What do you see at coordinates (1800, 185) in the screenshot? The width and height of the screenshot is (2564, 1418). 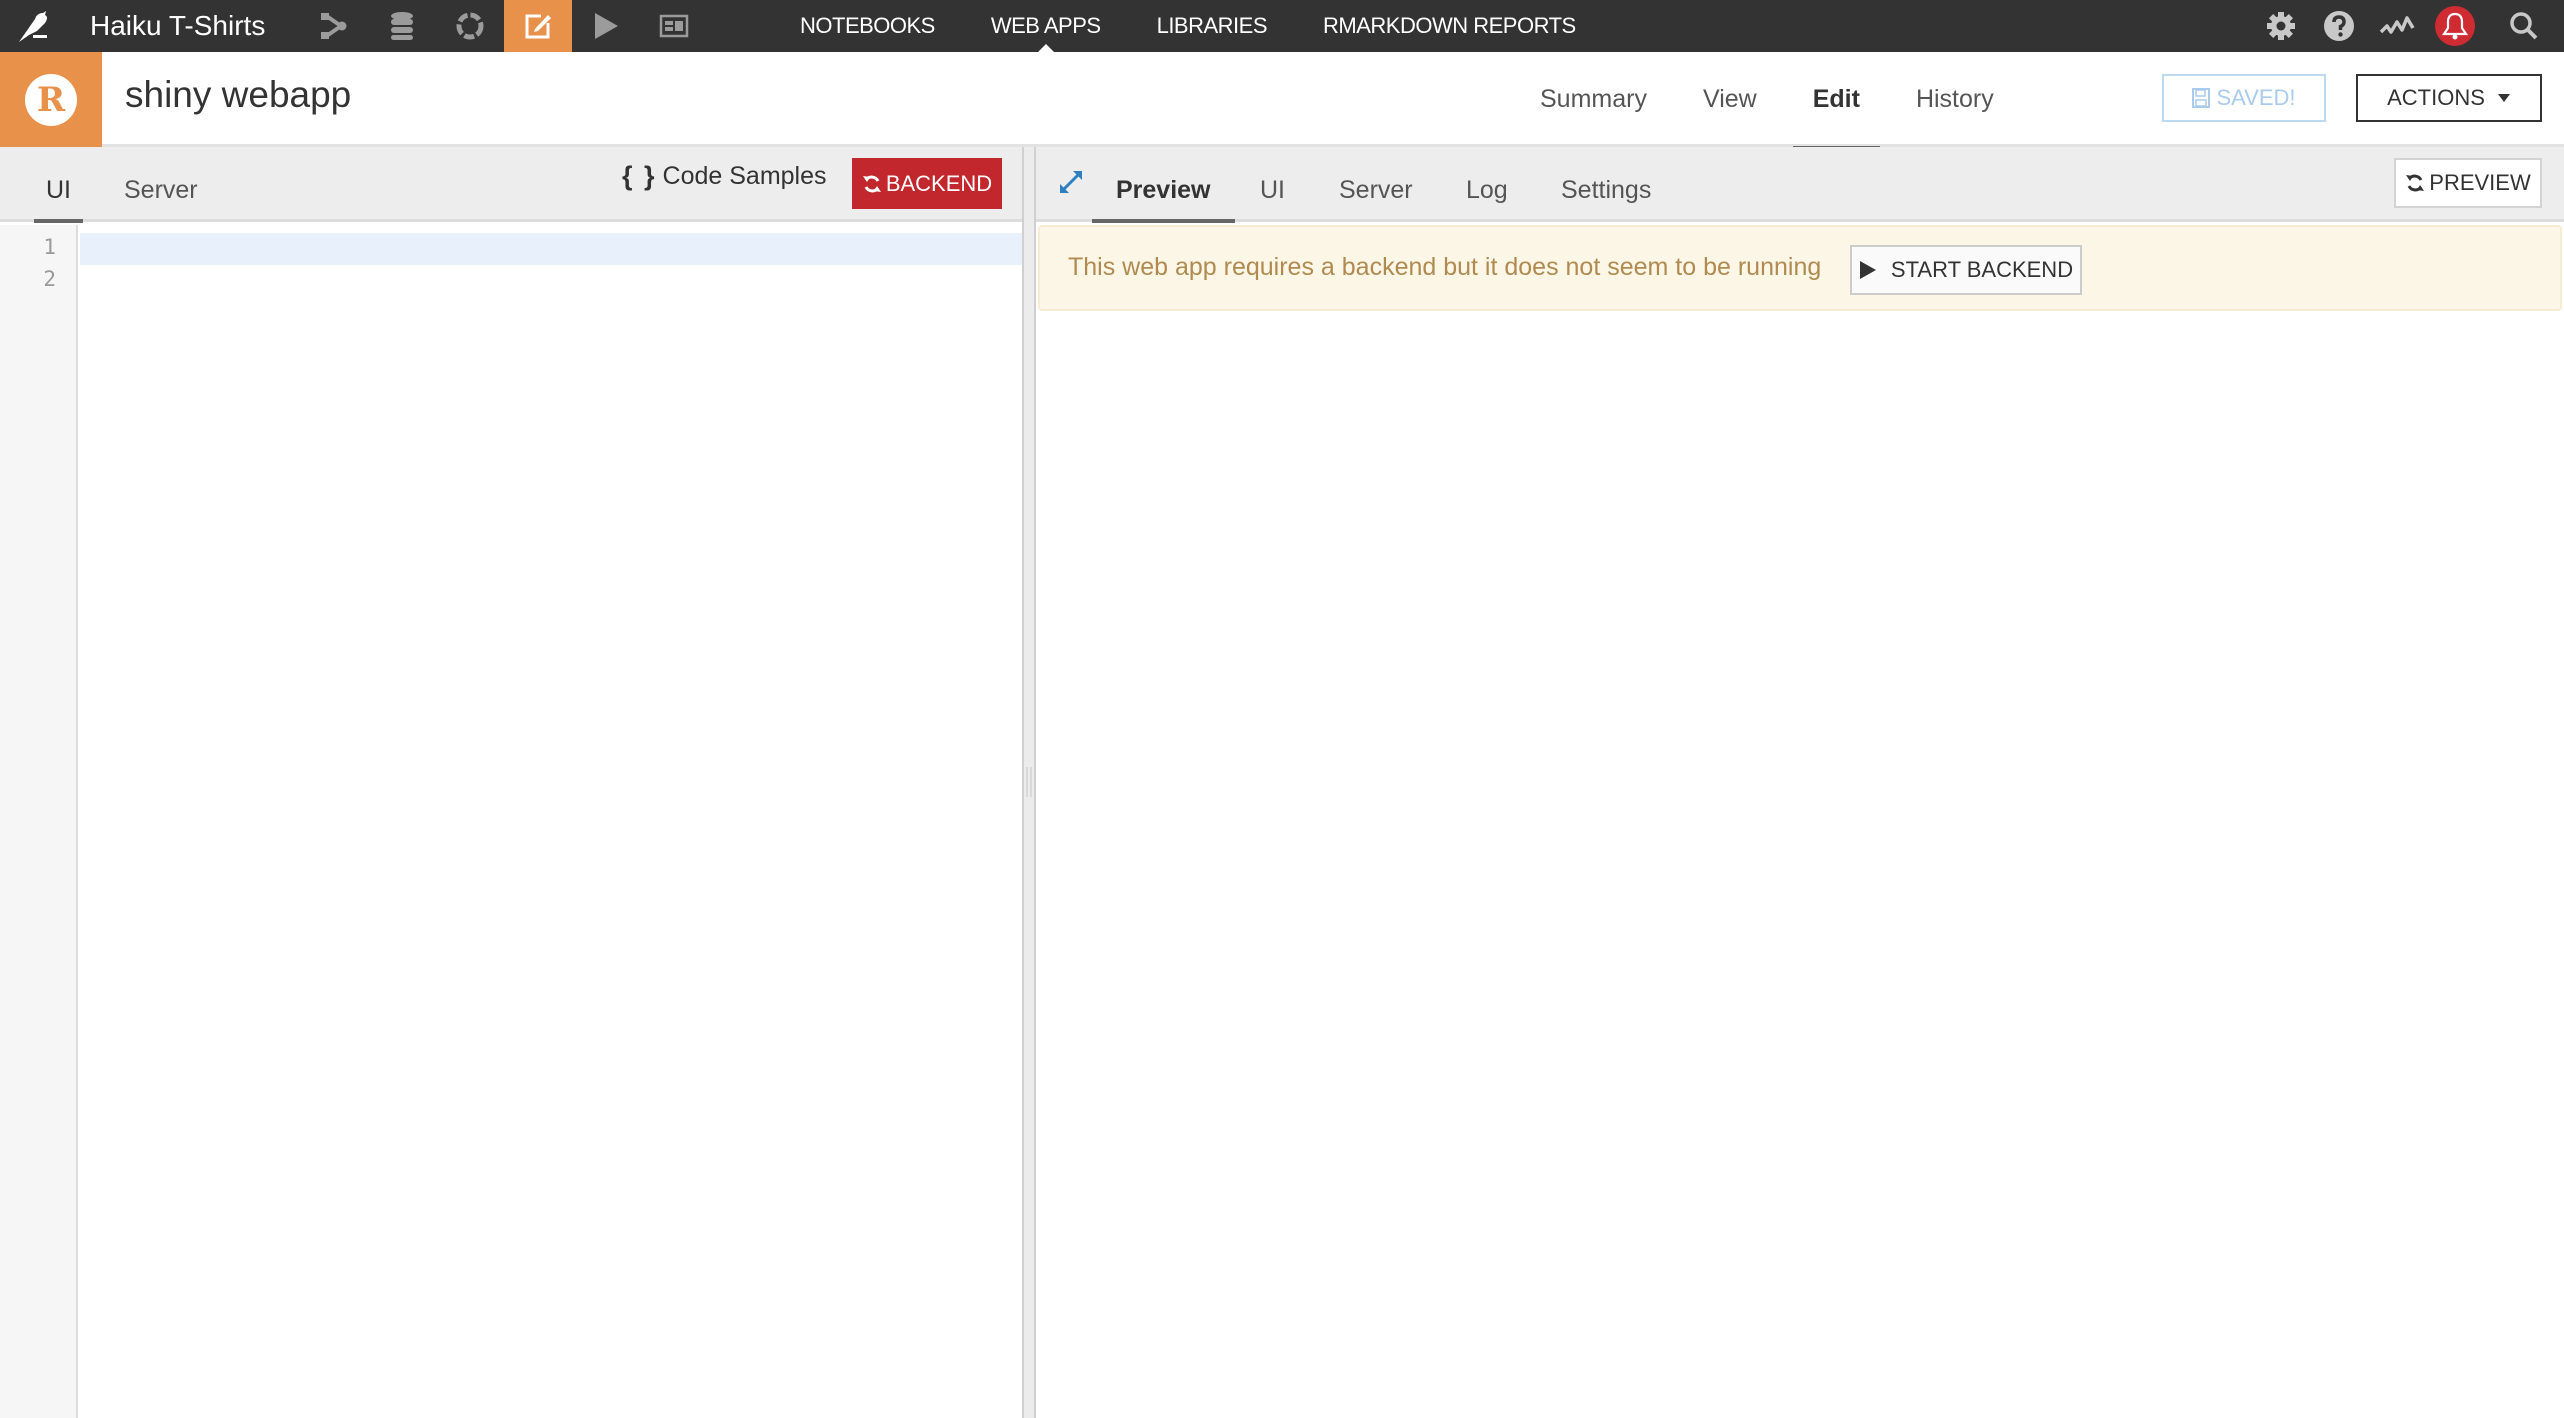 I see `preview-tabs: Preview UI Server Log Settings PREVIEW` at bounding box center [1800, 185].